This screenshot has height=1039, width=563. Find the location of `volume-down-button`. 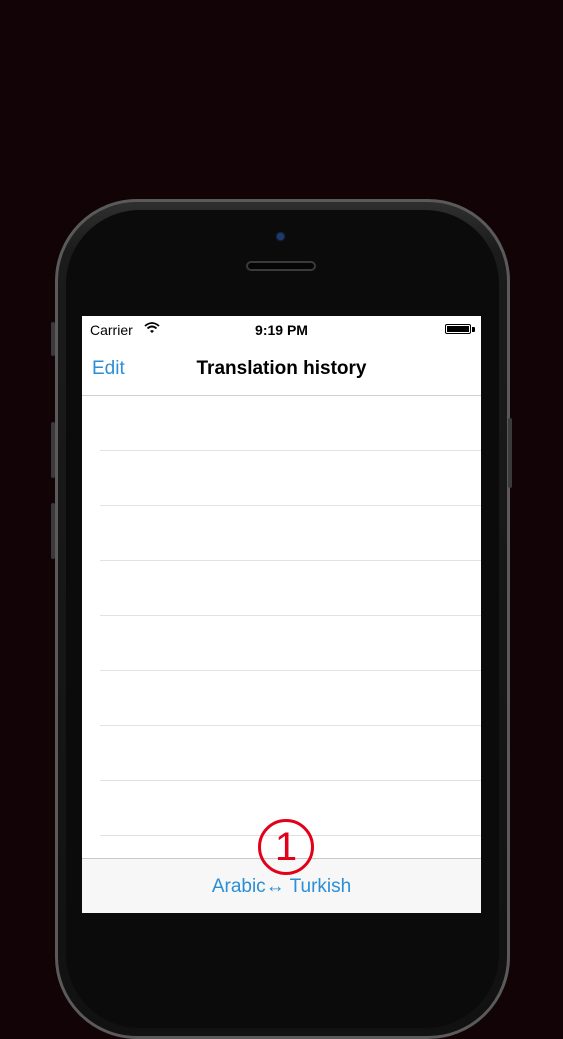

volume-down-button is located at coordinates (53, 531).